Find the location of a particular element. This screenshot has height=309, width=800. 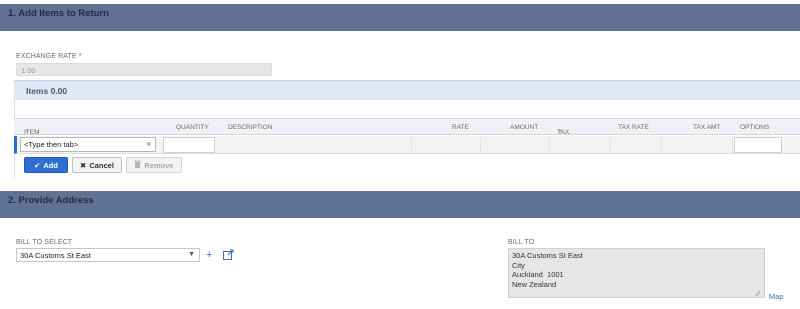

item-placeholder: <Type then tab> is located at coordinates (51, 144).